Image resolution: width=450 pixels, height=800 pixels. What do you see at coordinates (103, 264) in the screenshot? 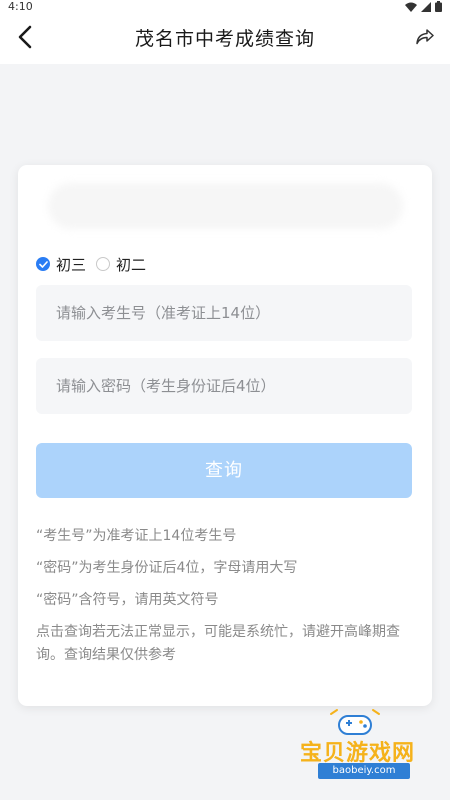
I see `radio-unchecked-icon` at bounding box center [103, 264].